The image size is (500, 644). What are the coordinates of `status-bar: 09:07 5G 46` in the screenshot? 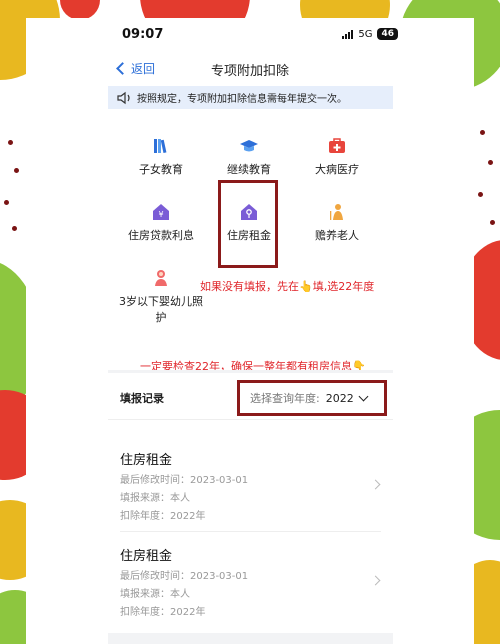 It's located at (250, 34).